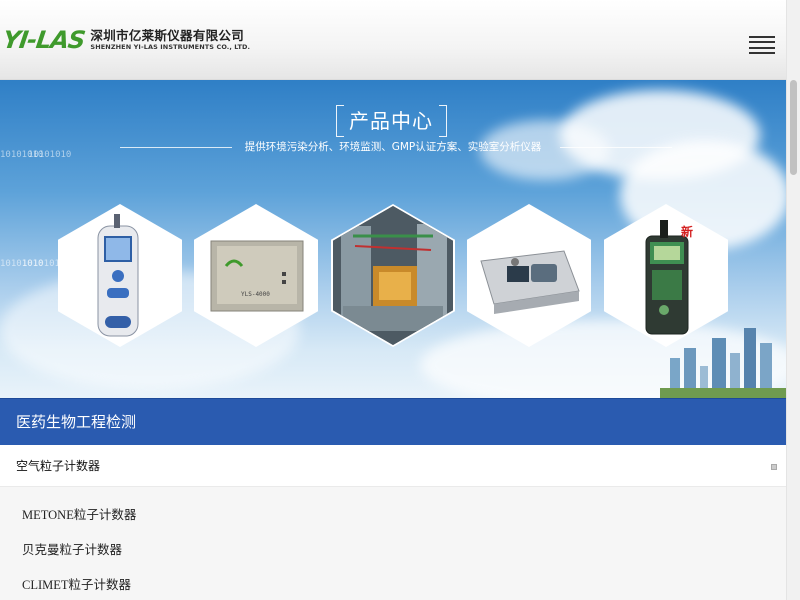  I want to click on logo-mark: YI-LAS, so click(44, 40).